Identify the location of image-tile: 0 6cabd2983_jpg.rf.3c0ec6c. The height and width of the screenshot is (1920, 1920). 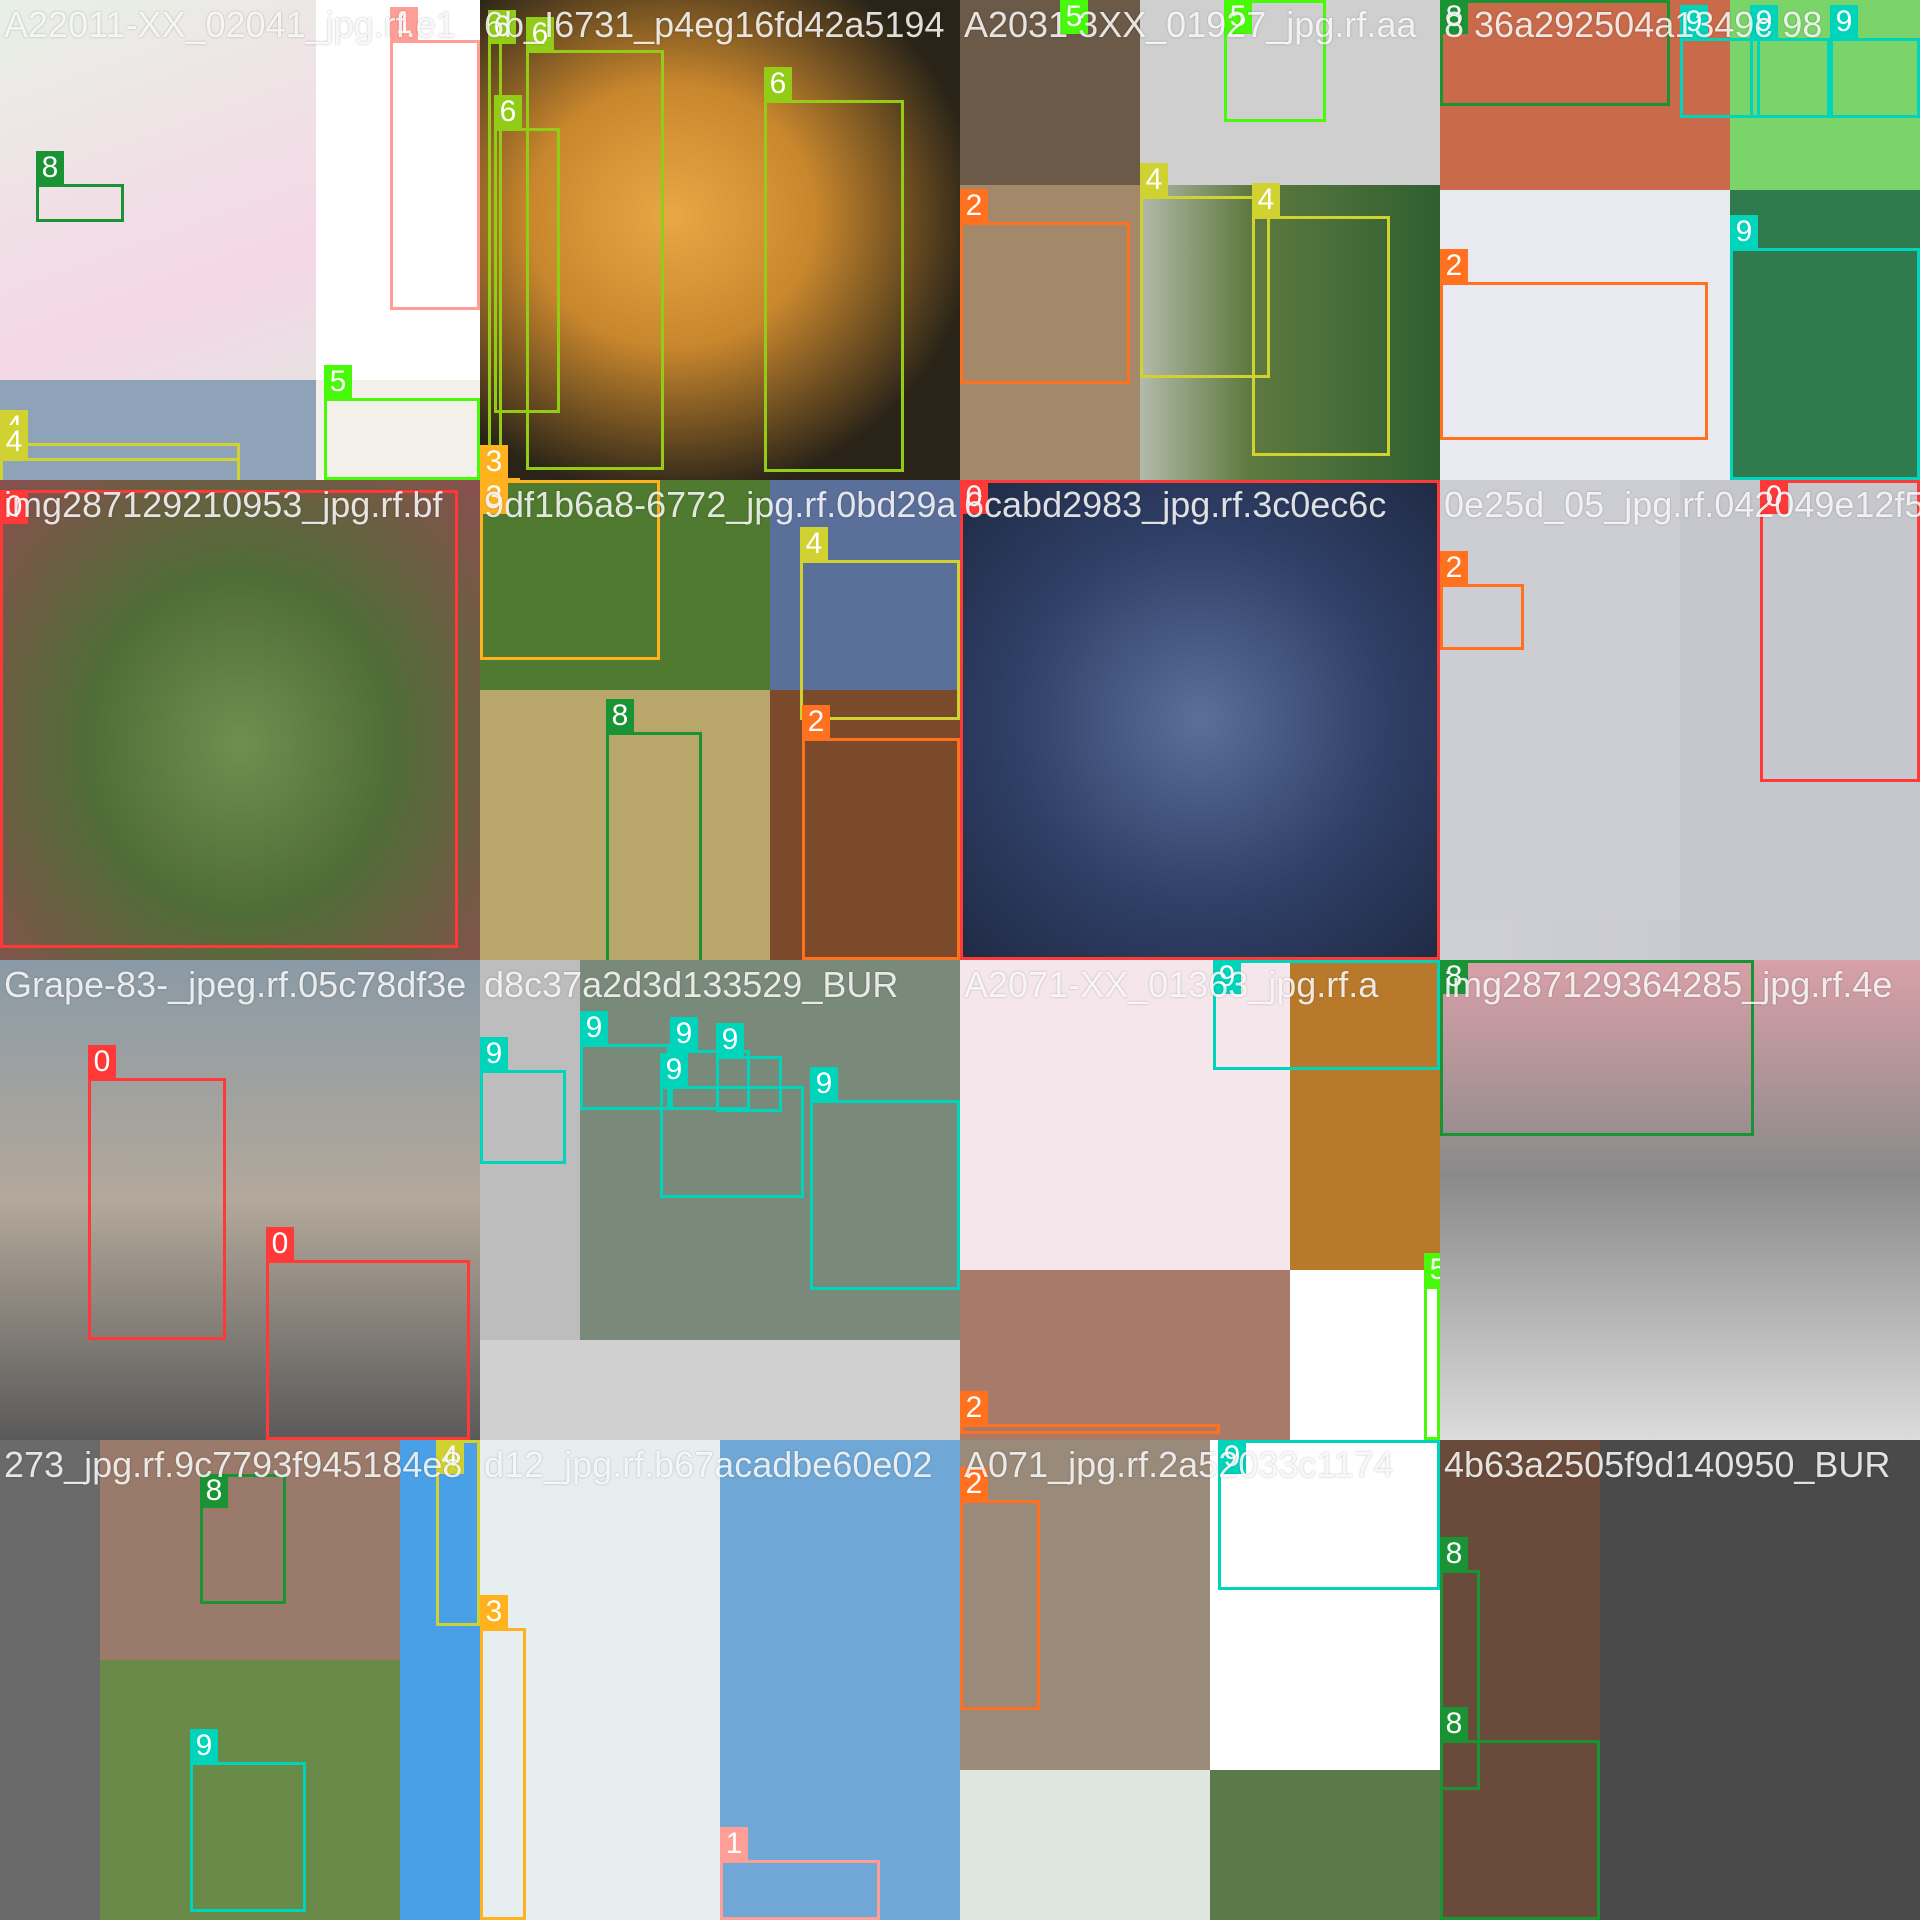
(1200, 720).